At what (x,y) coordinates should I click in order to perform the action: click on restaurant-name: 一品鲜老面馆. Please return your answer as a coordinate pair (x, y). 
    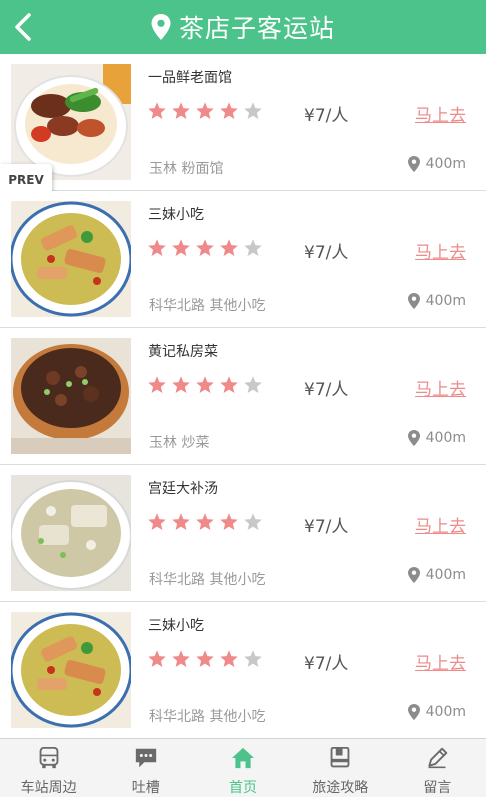
    Looking at the image, I should click on (190, 78).